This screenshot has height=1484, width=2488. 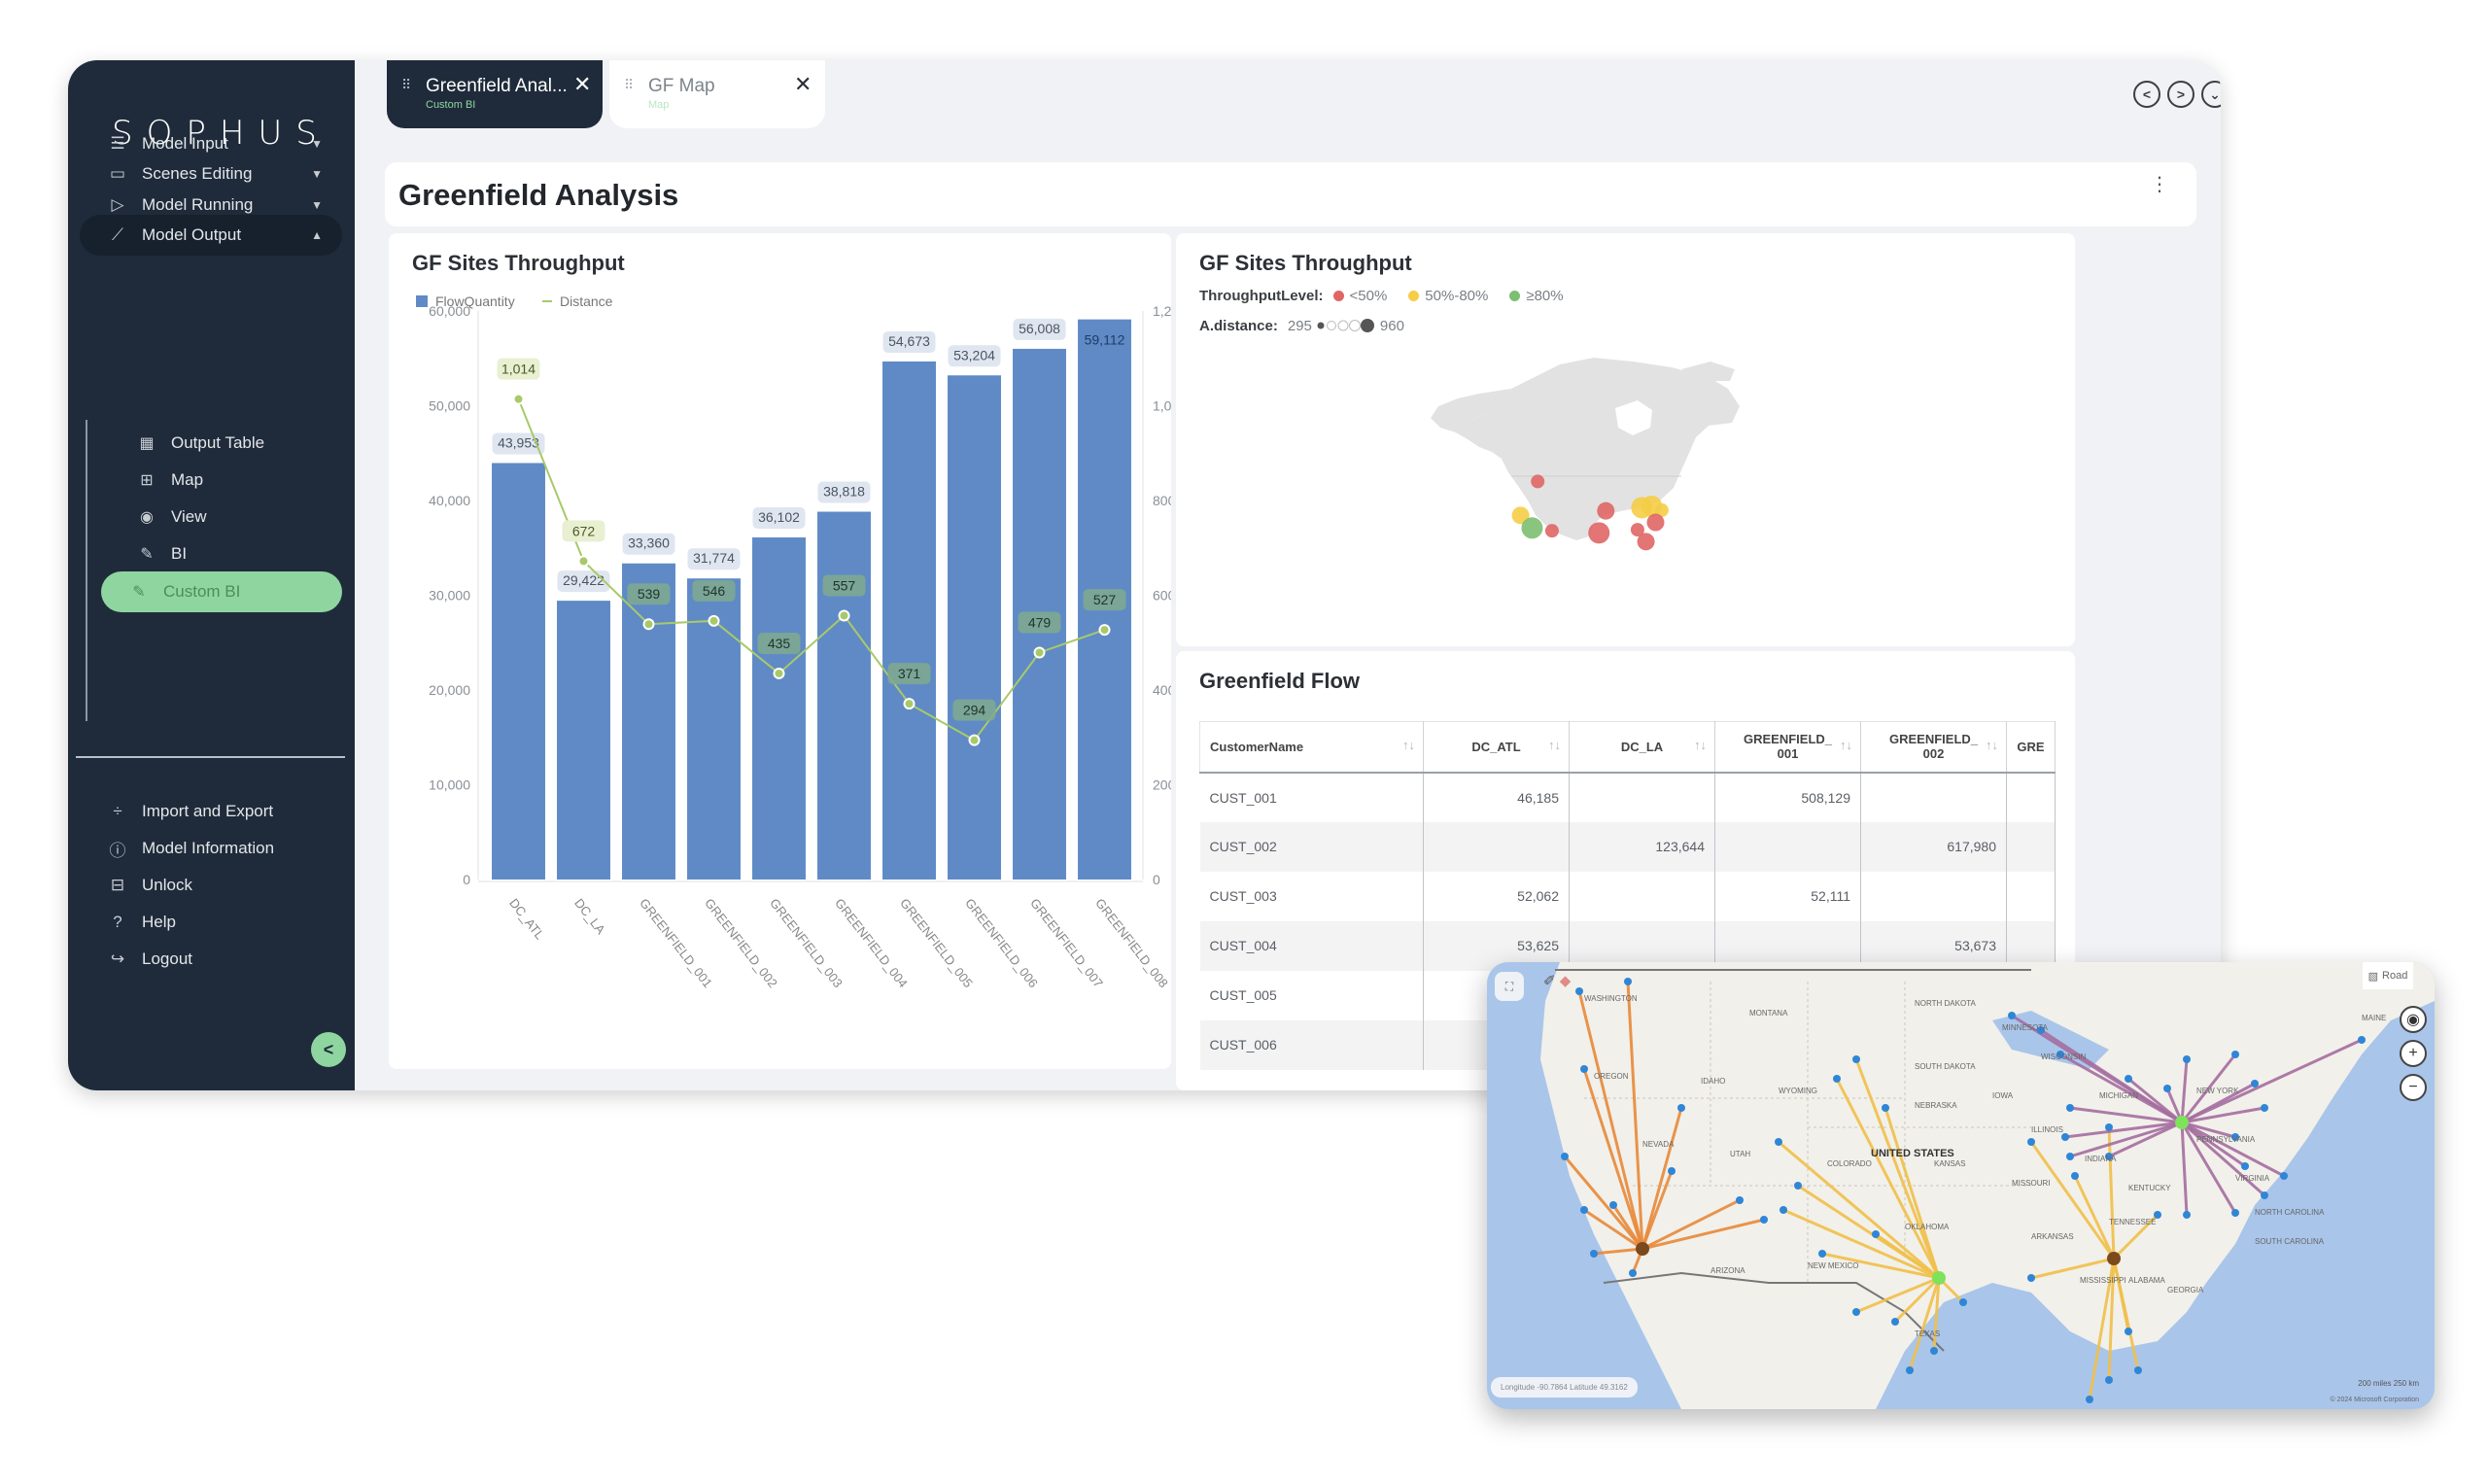 I want to click on sidebar-item-logout: ↪ Logout, so click(x=211, y=959).